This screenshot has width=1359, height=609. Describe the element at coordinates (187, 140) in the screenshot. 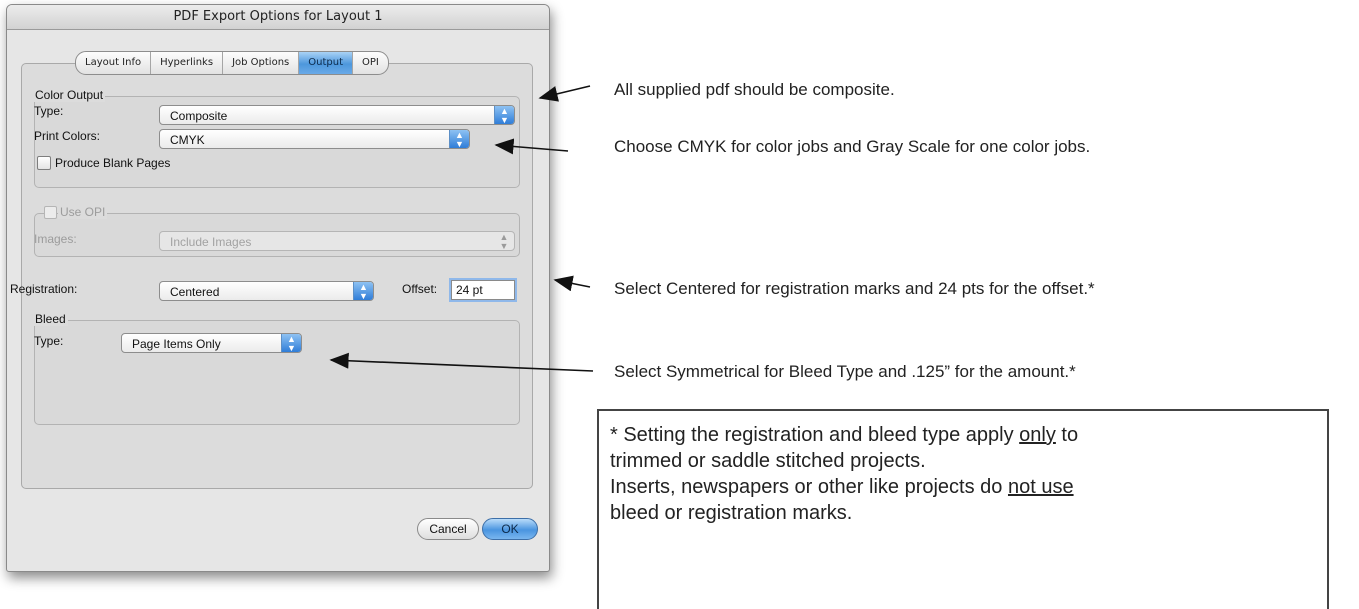

I see `print-colors-value: CMYK` at that location.